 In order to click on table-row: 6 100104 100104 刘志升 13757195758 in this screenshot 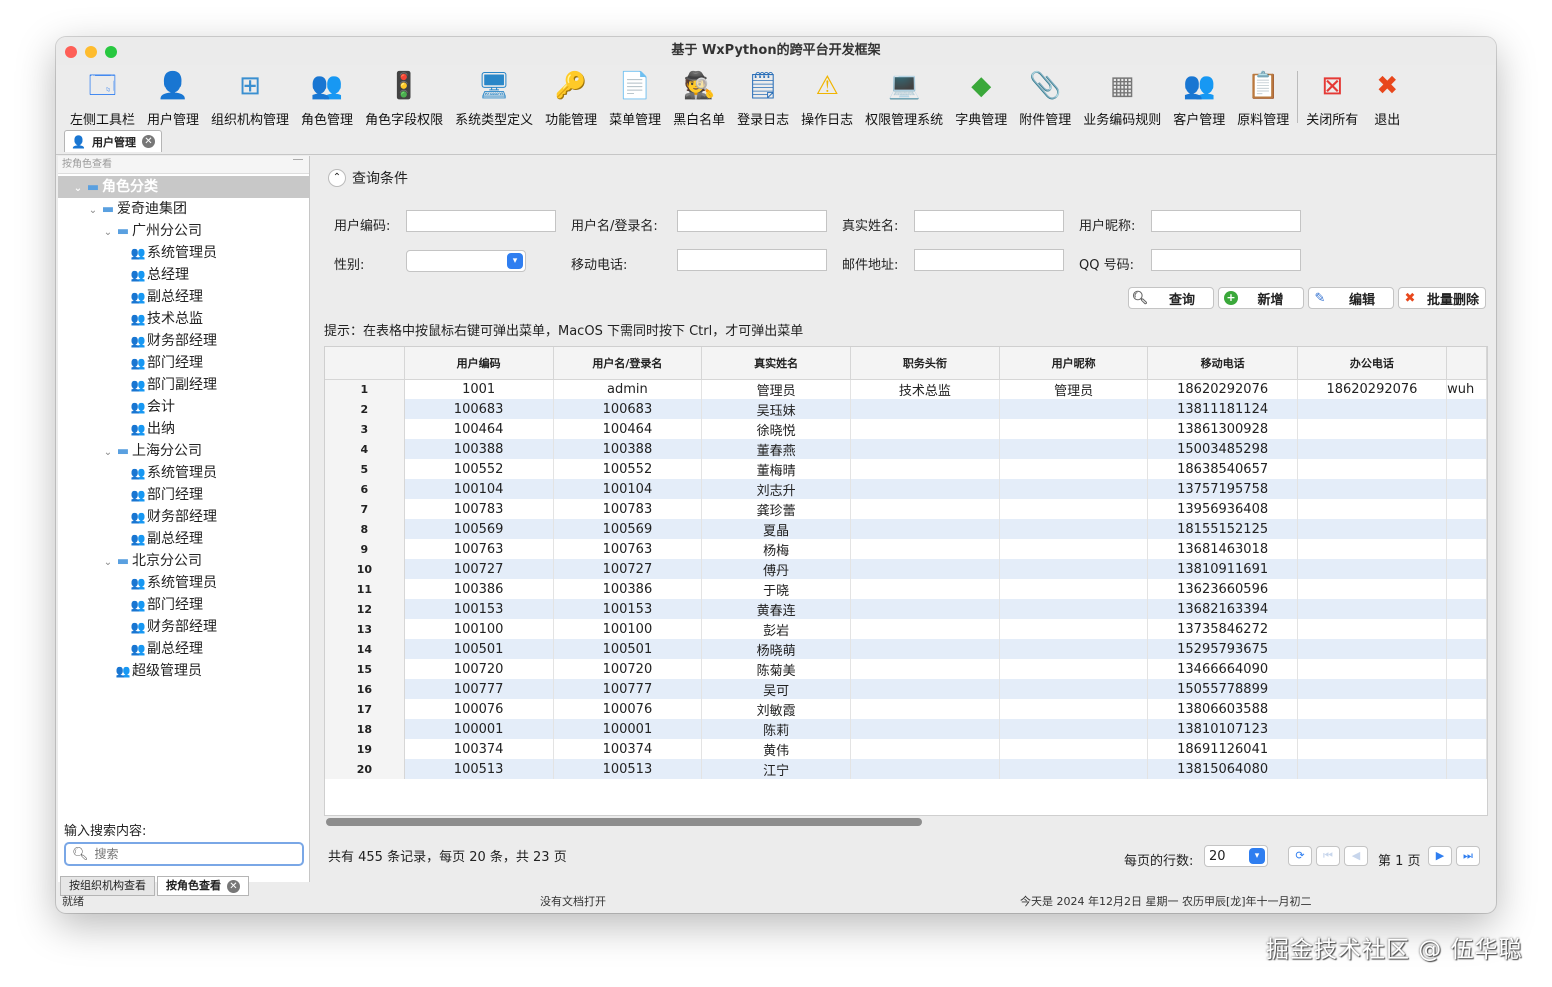, I will do `click(906, 489)`.